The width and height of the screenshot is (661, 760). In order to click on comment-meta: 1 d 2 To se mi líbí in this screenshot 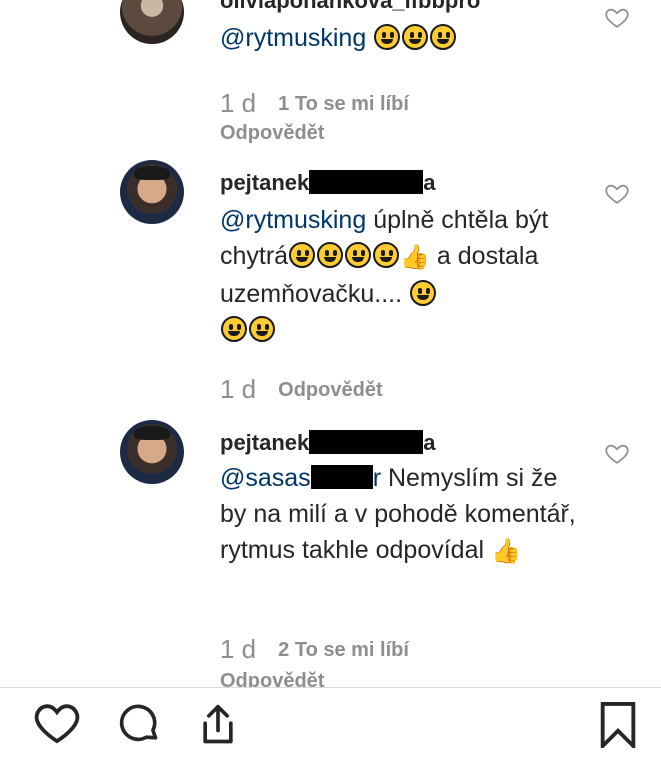, I will do `click(314, 649)`.